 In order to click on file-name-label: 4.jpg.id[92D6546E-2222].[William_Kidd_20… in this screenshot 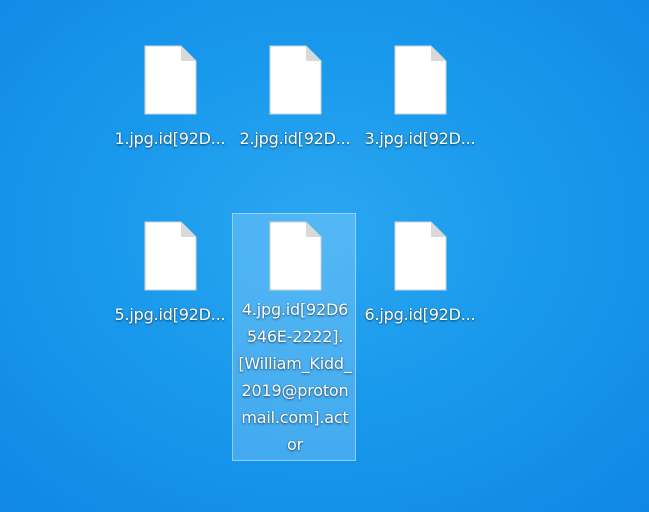, I will do `click(295, 377)`.